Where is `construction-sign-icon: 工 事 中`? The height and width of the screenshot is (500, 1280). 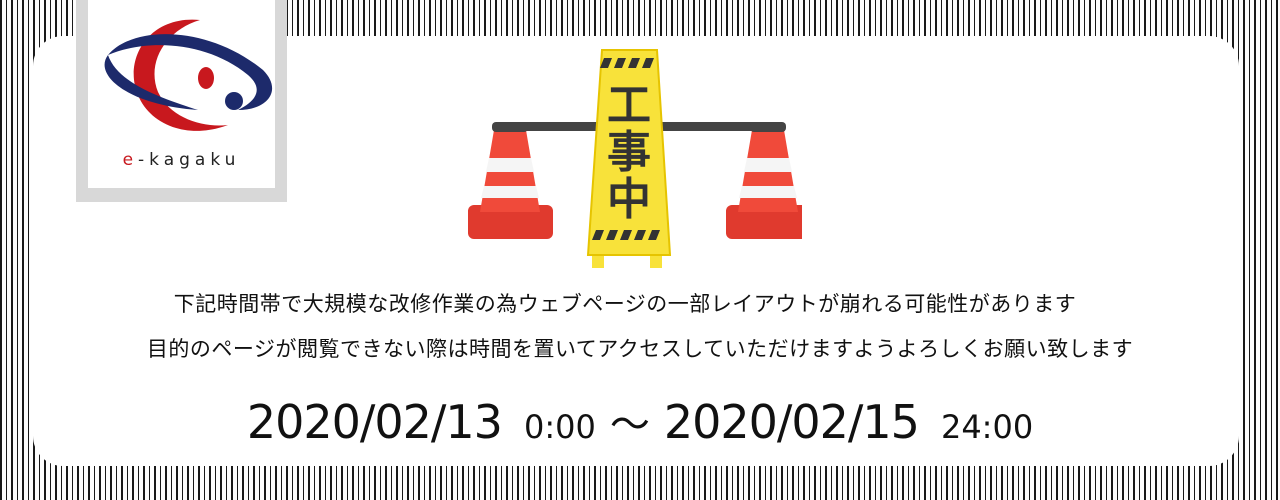
construction-sign-icon: 工 事 中 is located at coordinates (629, 158).